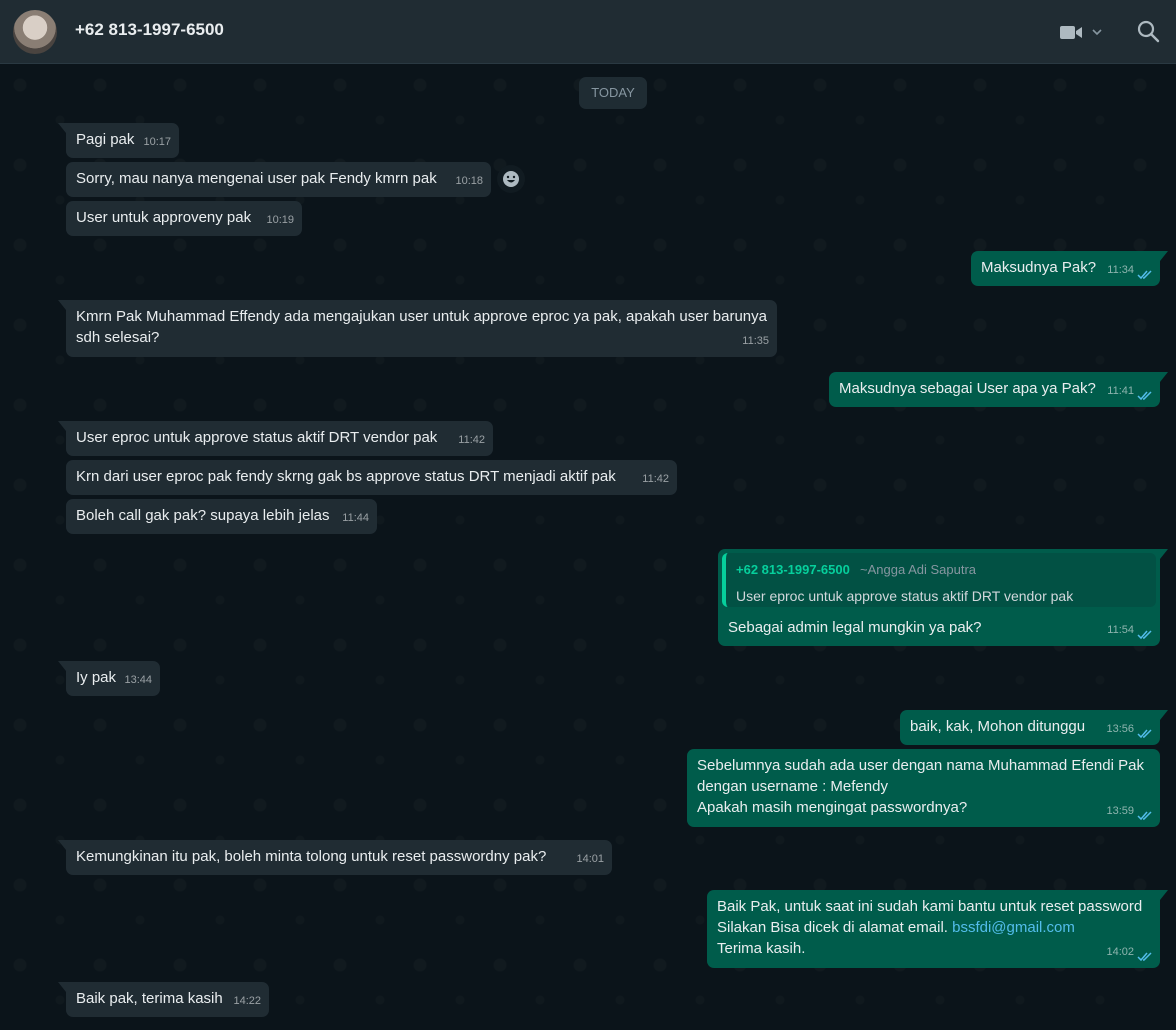 The image size is (1176, 1030). Describe the element at coordinates (1120, 270) in the screenshot. I see `message-time: 11:34` at that location.